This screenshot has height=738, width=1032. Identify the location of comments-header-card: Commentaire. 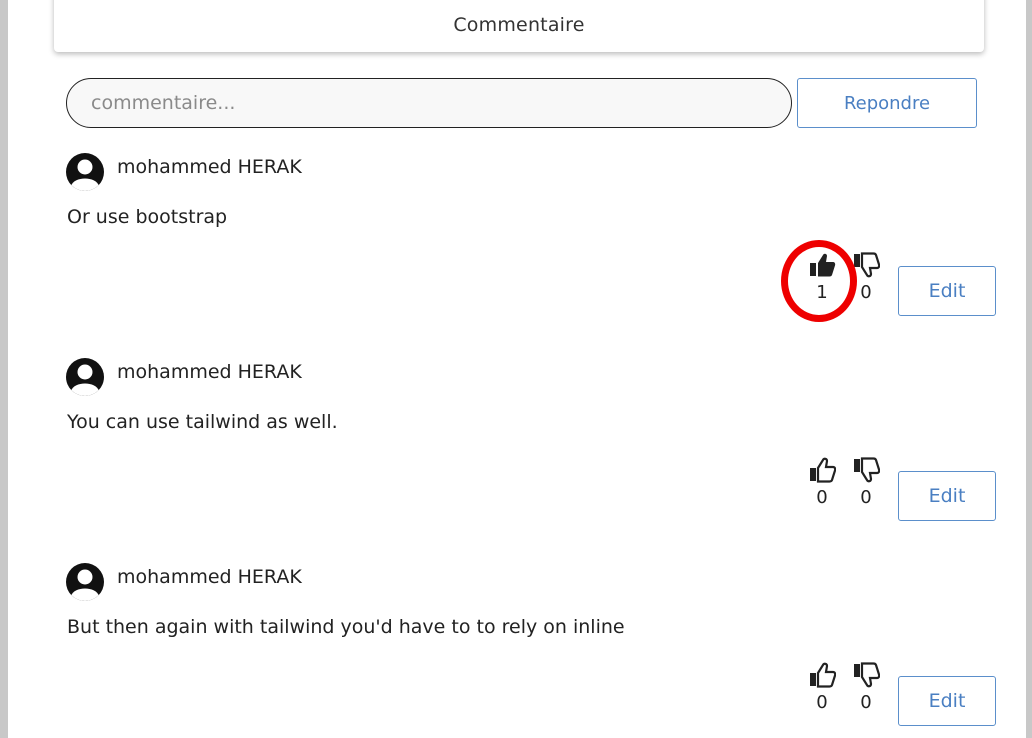
(519, 26).